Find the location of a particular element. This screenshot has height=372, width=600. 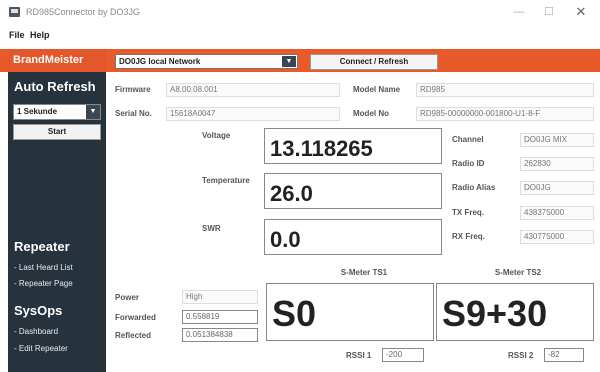

firmware-label: Firmware is located at coordinates (133, 89).